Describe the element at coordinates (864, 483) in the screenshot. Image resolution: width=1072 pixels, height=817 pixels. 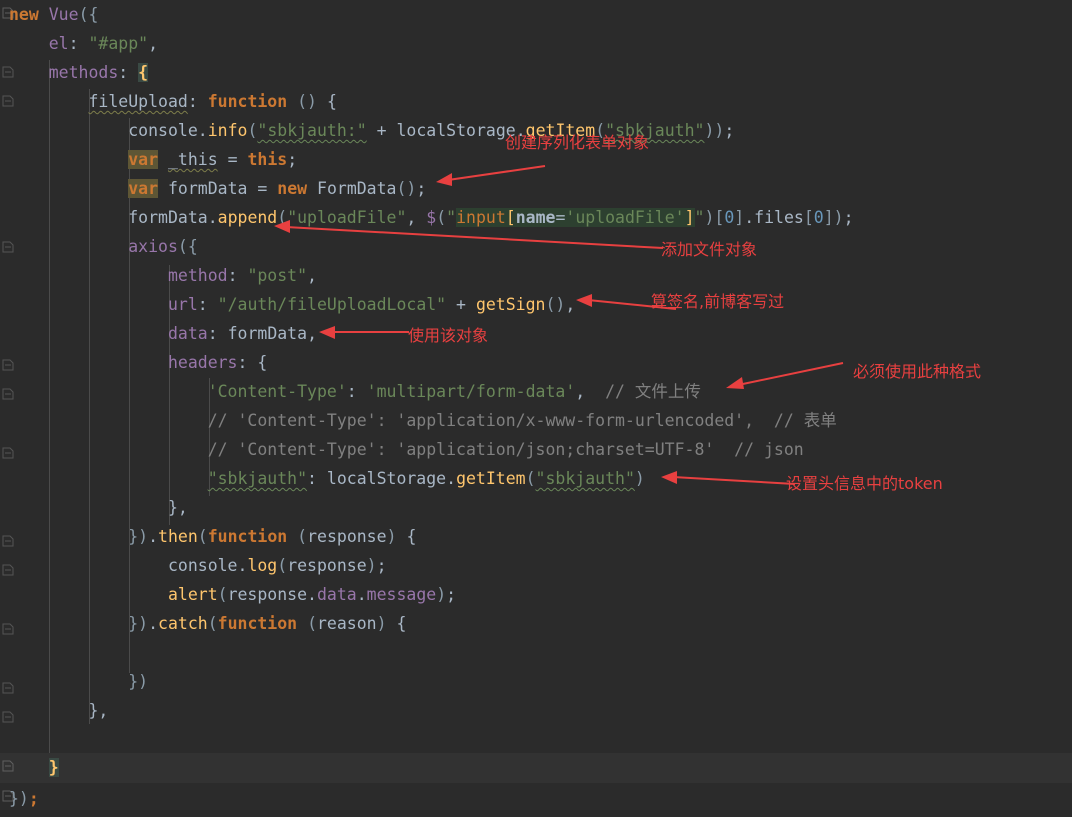
I see `annotation-text: 设置头信息中的token` at that location.